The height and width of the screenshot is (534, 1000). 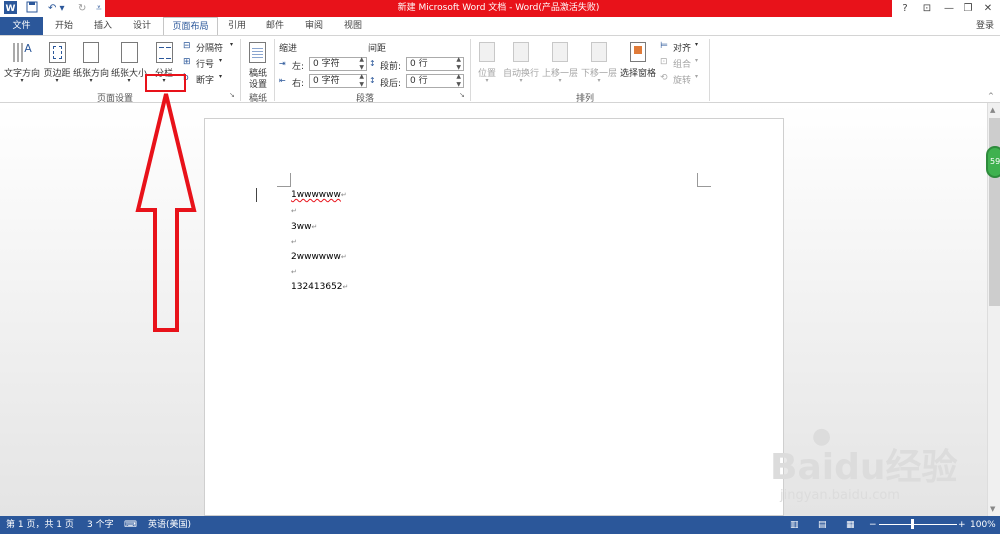 What do you see at coordinates (985, 26) in the screenshot?
I see `sign-in-link: 登录` at bounding box center [985, 26].